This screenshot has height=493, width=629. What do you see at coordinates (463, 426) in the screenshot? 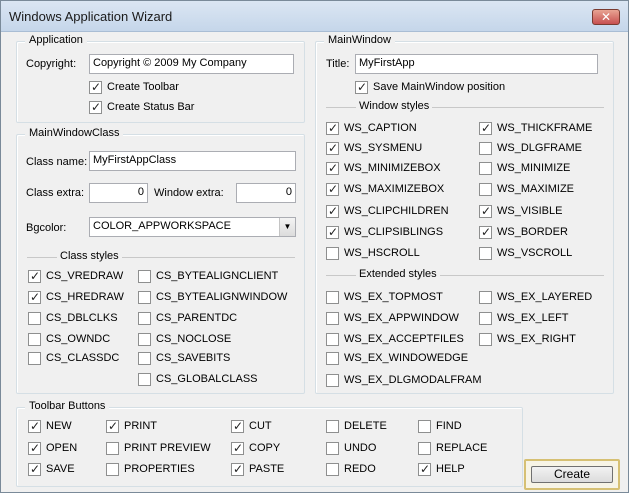
I see `tb-checkbox-find: FIND` at bounding box center [463, 426].